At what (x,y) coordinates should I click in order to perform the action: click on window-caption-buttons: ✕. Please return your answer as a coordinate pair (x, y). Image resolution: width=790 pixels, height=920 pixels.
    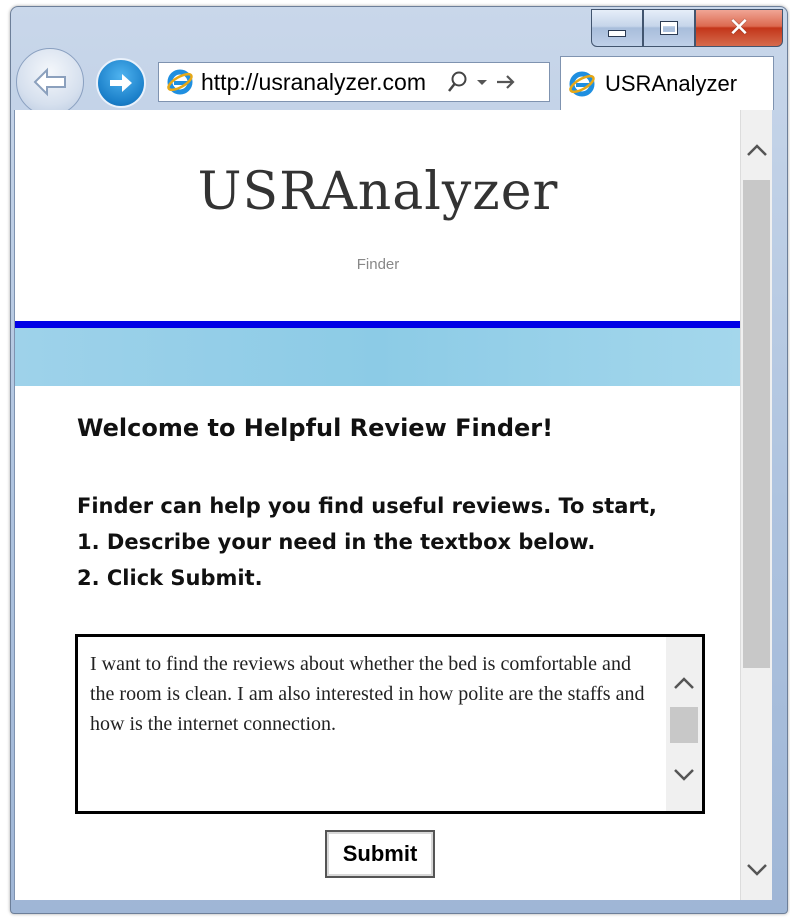
    Looking at the image, I should click on (687, 28).